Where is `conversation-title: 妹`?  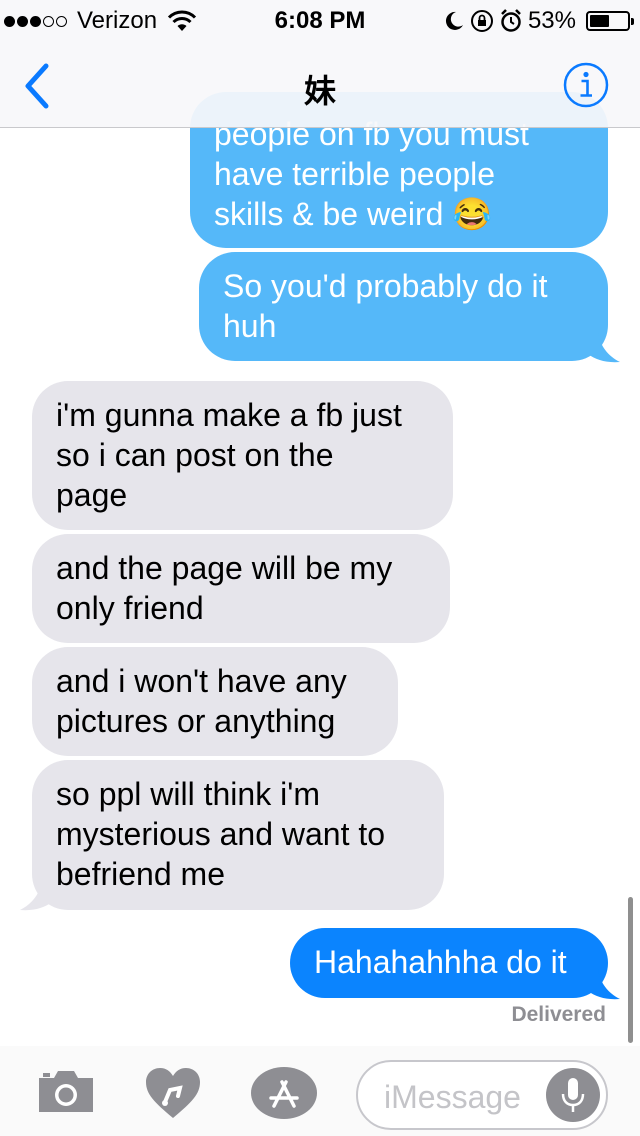 conversation-title: 妹 is located at coordinates (320, 89).